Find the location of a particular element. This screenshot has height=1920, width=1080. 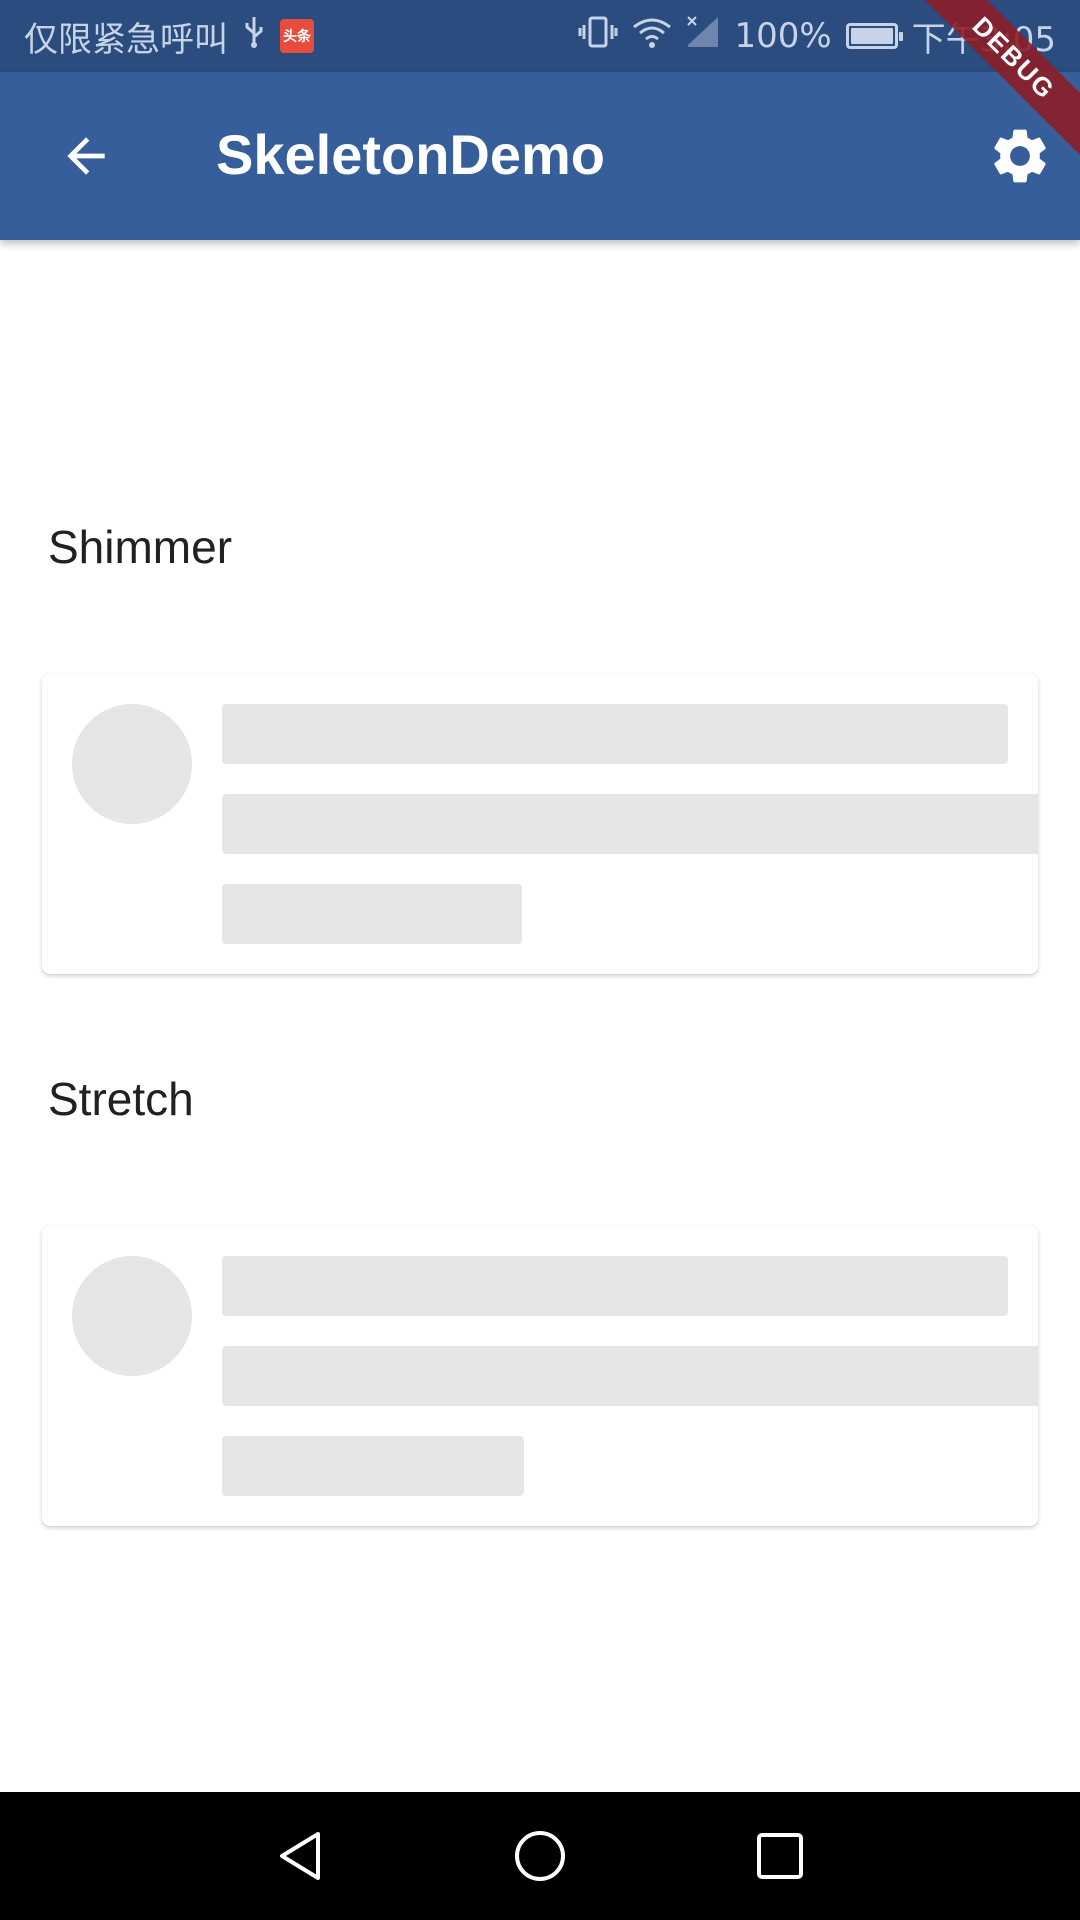

wifi-icon is located at coordinates (652, 36).